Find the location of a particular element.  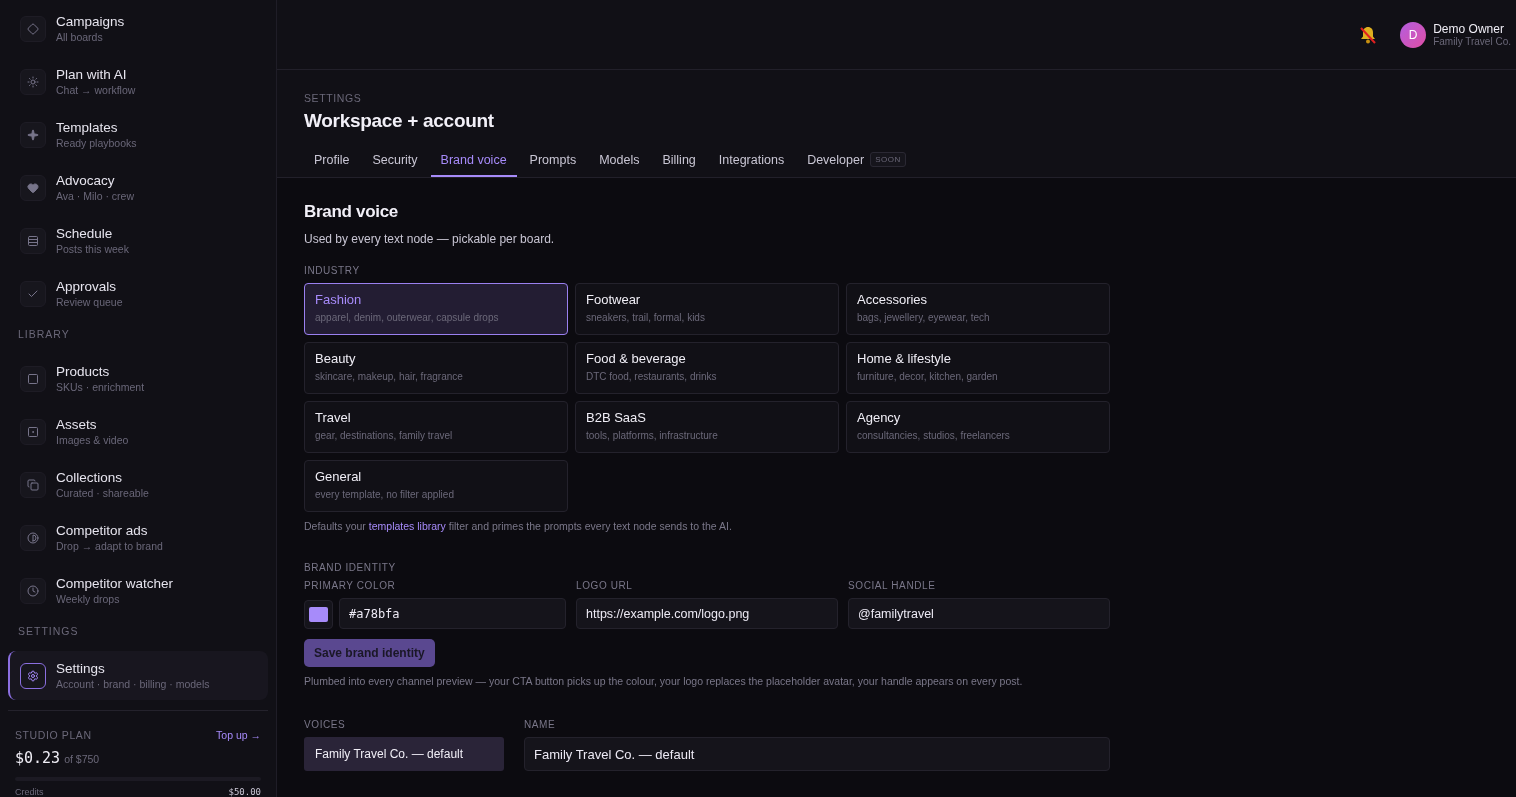

credits-label: Credits is located at coordinates (29, 792).